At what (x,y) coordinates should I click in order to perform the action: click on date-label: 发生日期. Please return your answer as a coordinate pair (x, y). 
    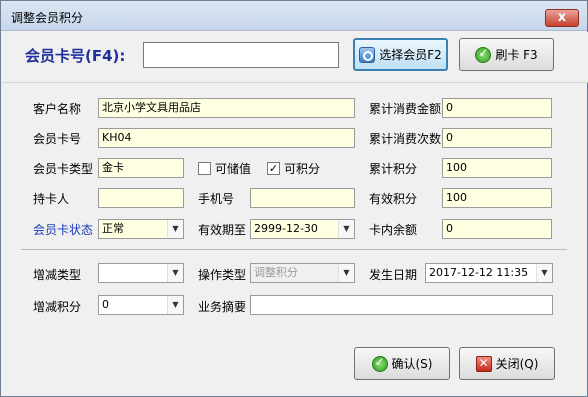
    Looking at the image, I should click on (393, 275).